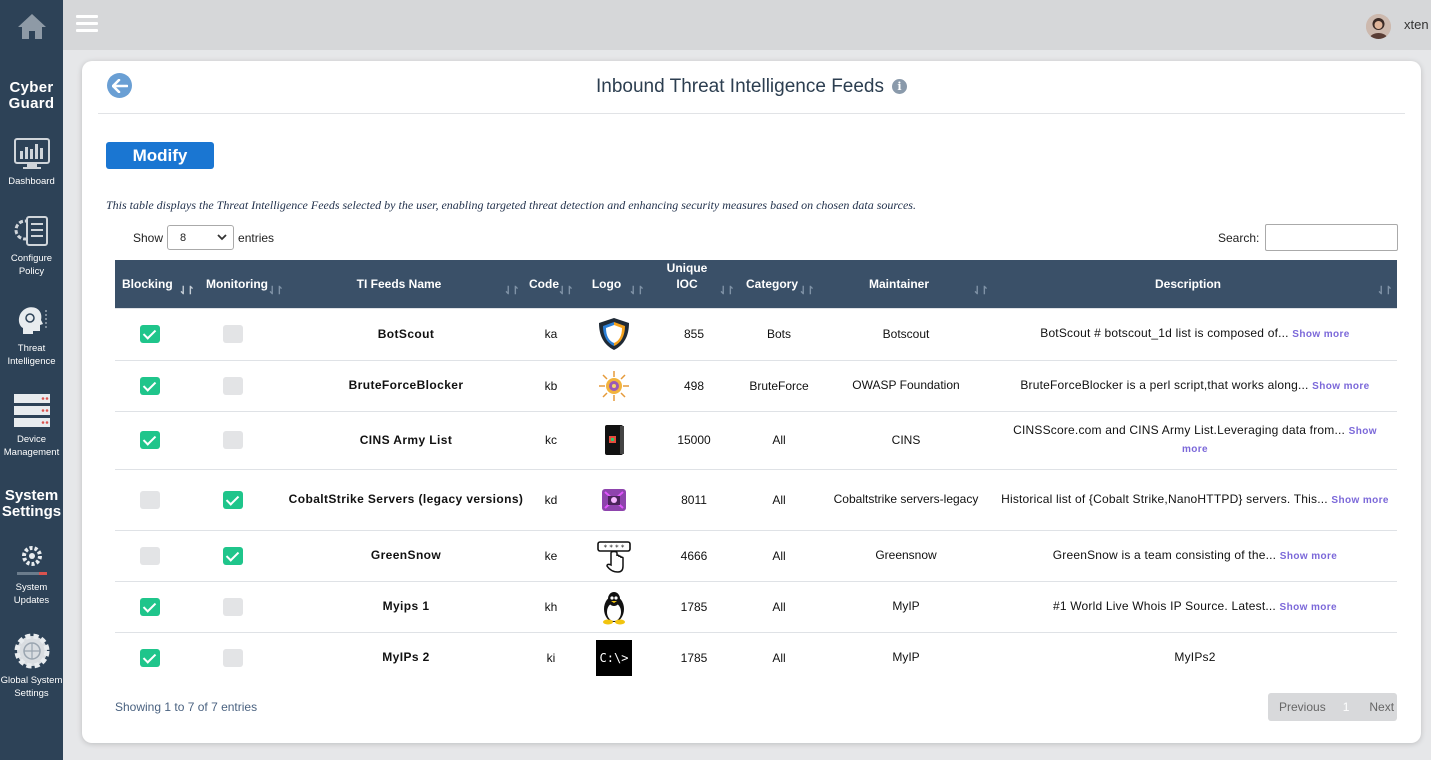 This screenshot has width=1431, height=760. I want to click on maintainer: MyIP, so click(906, 606).